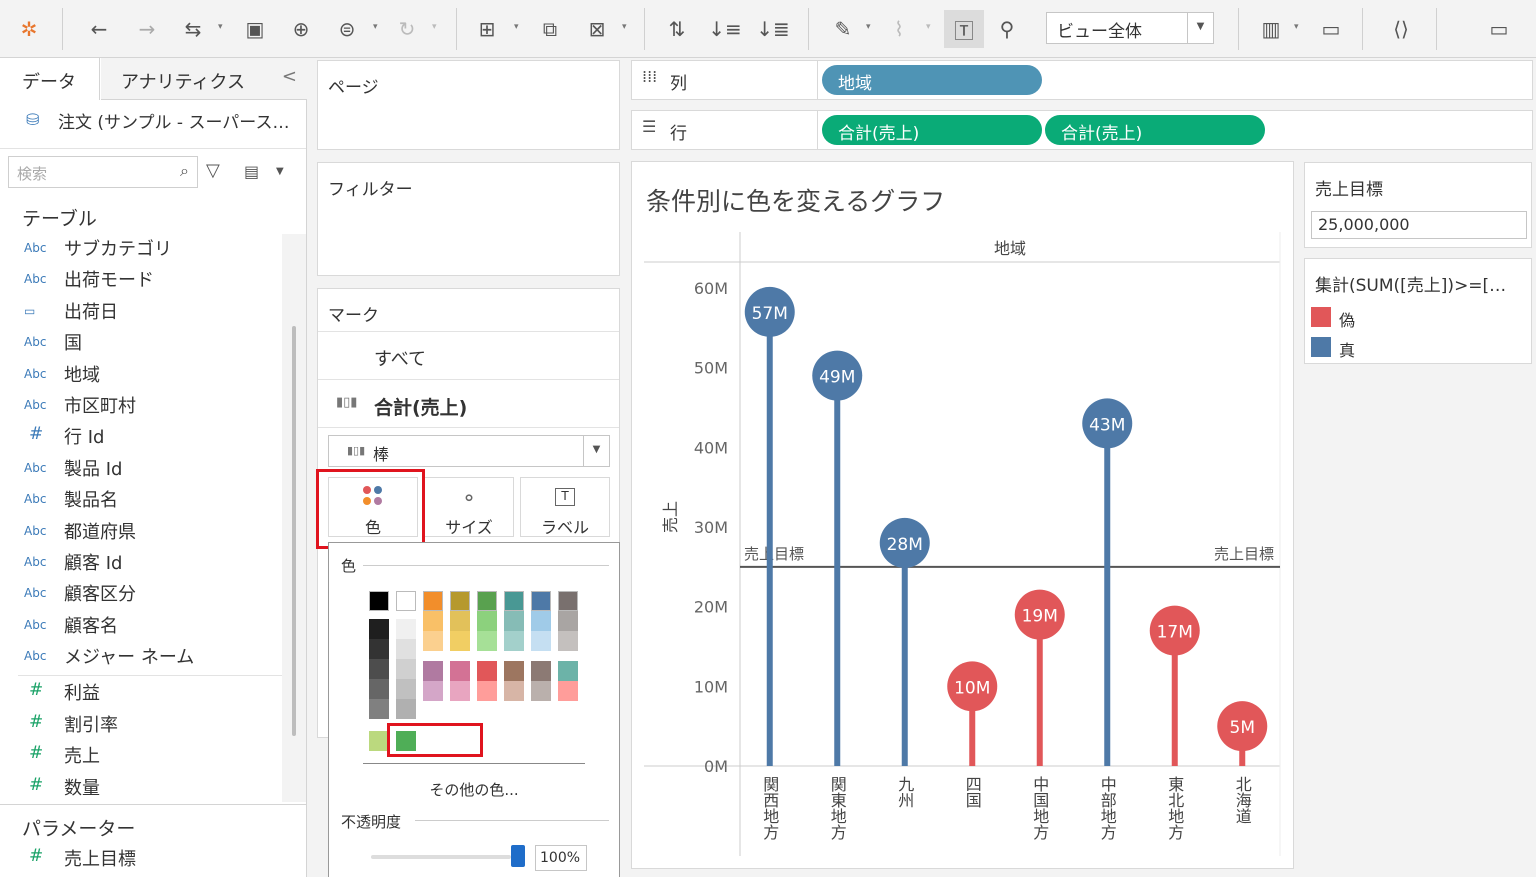  I want to click on measure-item: # 売上, so click(145, 756).